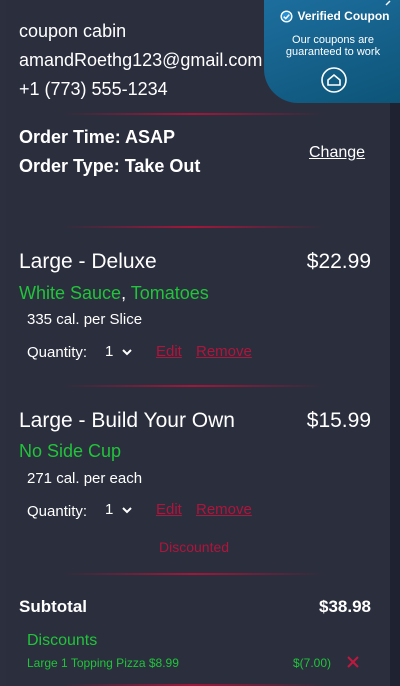 This screenshot has width=400, height=686. I want to click on chevron-left-icon, so click(388, 5).